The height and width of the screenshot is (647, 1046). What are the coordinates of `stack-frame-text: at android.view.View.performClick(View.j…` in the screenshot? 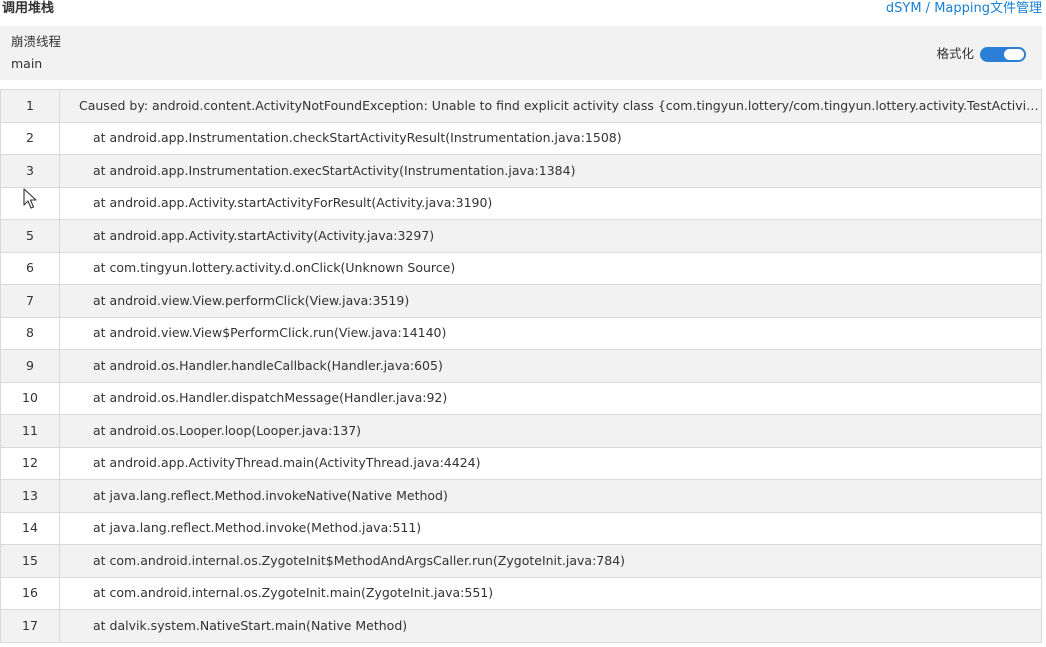 It's located at (251, 300).